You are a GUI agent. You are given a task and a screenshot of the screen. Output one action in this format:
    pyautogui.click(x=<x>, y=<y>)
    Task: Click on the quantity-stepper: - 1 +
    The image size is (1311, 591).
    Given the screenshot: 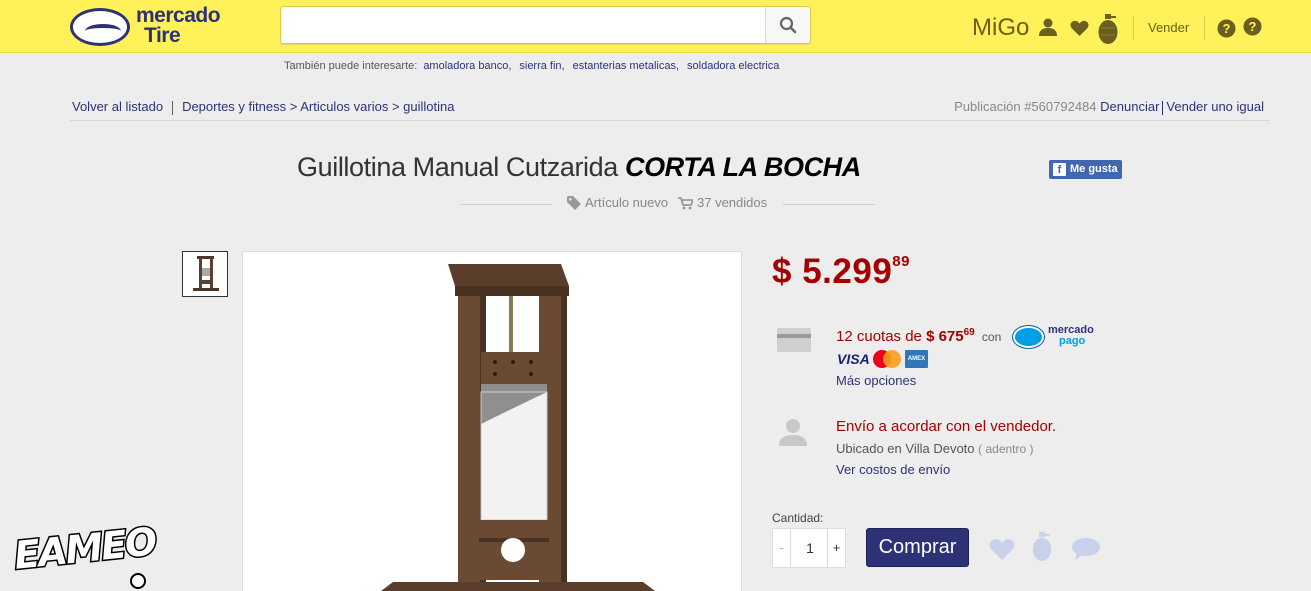 What is the action you would take?
    pyautogui.click(x=809, y=548)
    